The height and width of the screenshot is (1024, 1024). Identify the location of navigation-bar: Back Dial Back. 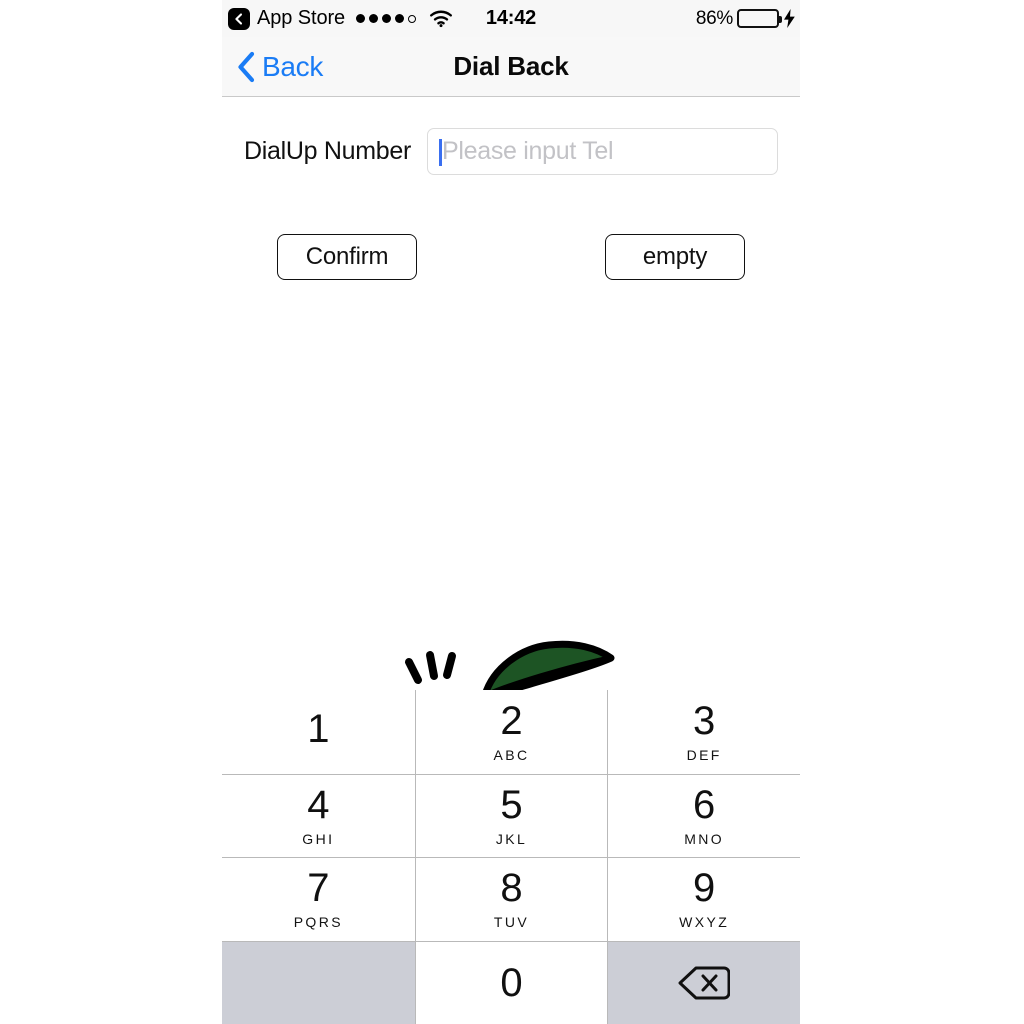
(511, 67).